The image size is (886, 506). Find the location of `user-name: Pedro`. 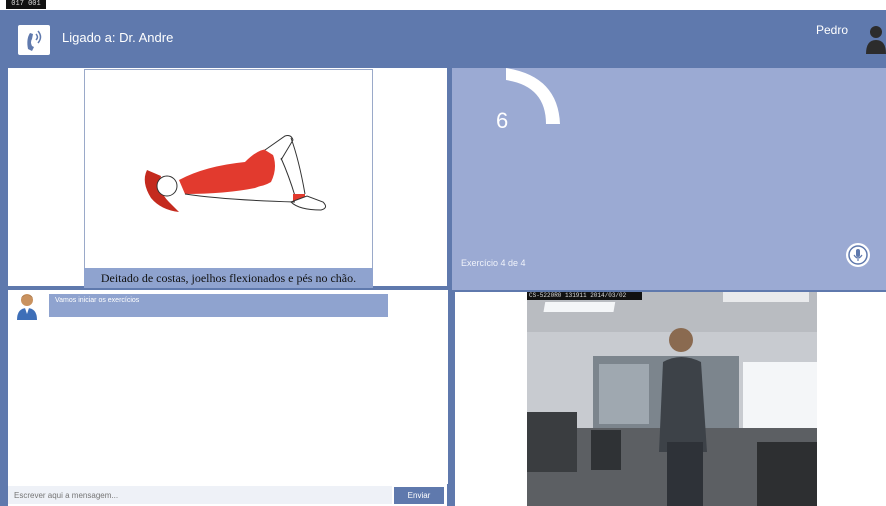

user-name: Pedro is located at coordinates (832, 30).